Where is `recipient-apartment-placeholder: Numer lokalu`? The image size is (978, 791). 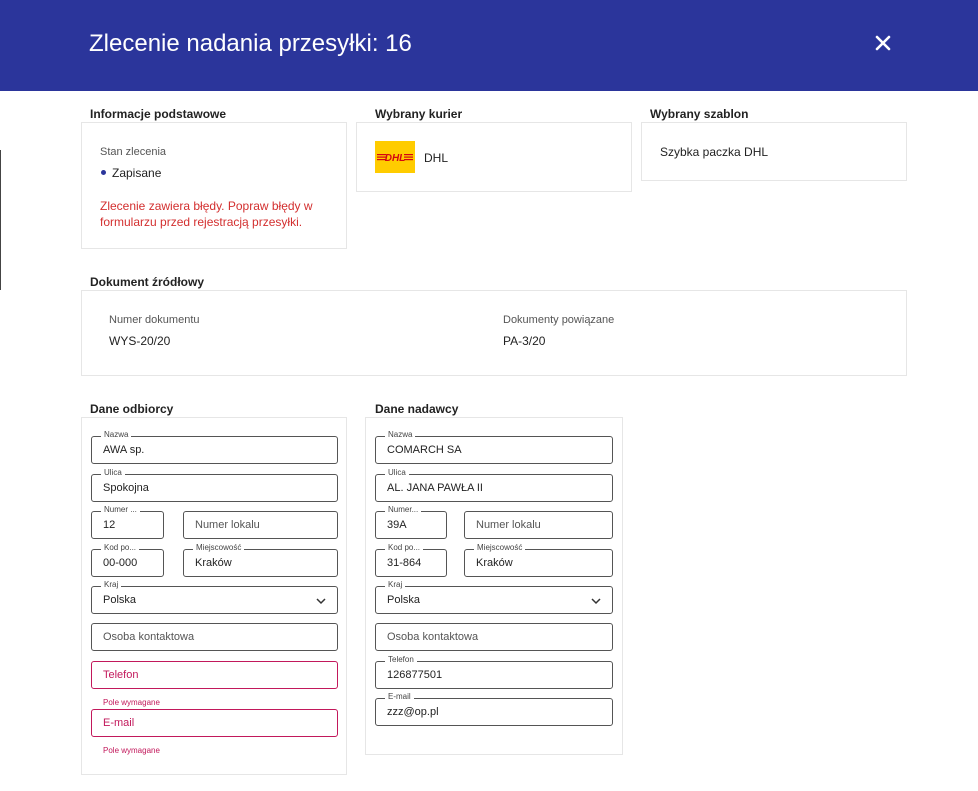
recipient-apartment-placeholder: Numer lokalu is located at coordinates (227, 525).